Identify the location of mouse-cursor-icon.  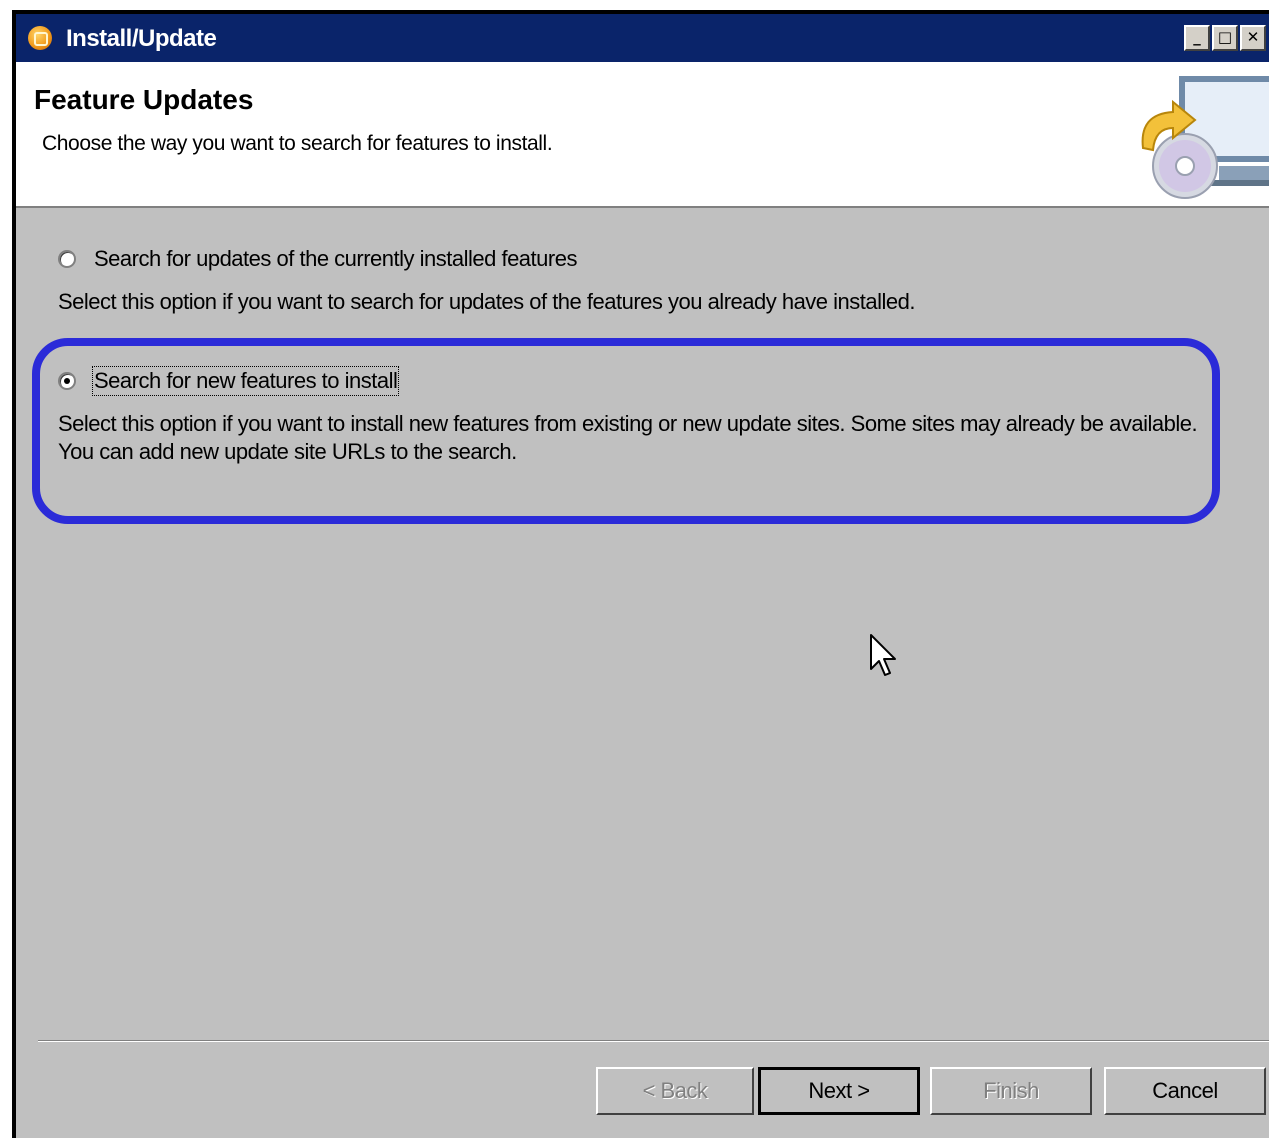
(883, 655).